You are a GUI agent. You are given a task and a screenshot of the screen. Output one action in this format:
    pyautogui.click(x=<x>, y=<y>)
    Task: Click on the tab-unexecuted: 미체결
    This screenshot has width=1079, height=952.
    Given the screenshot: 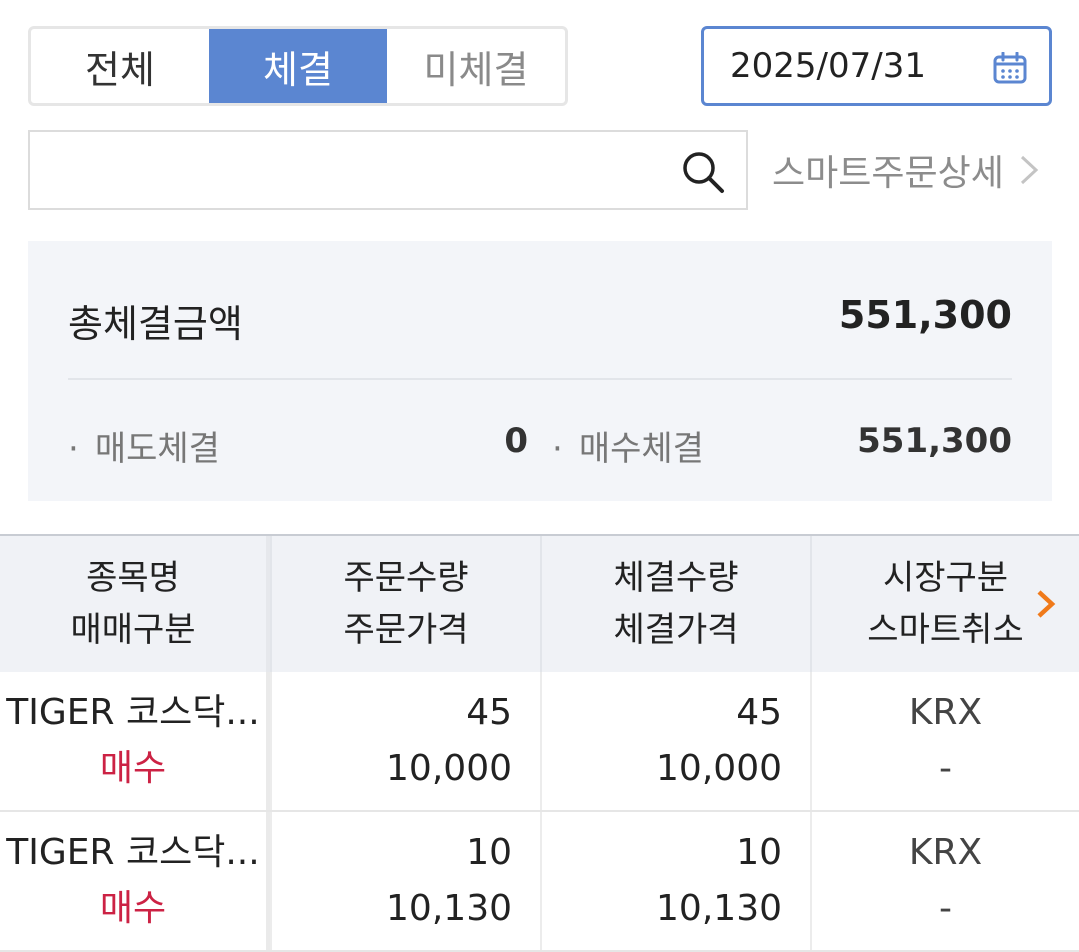 What is the action you would take?
    pyautogui.click(x=476, y=66)
    